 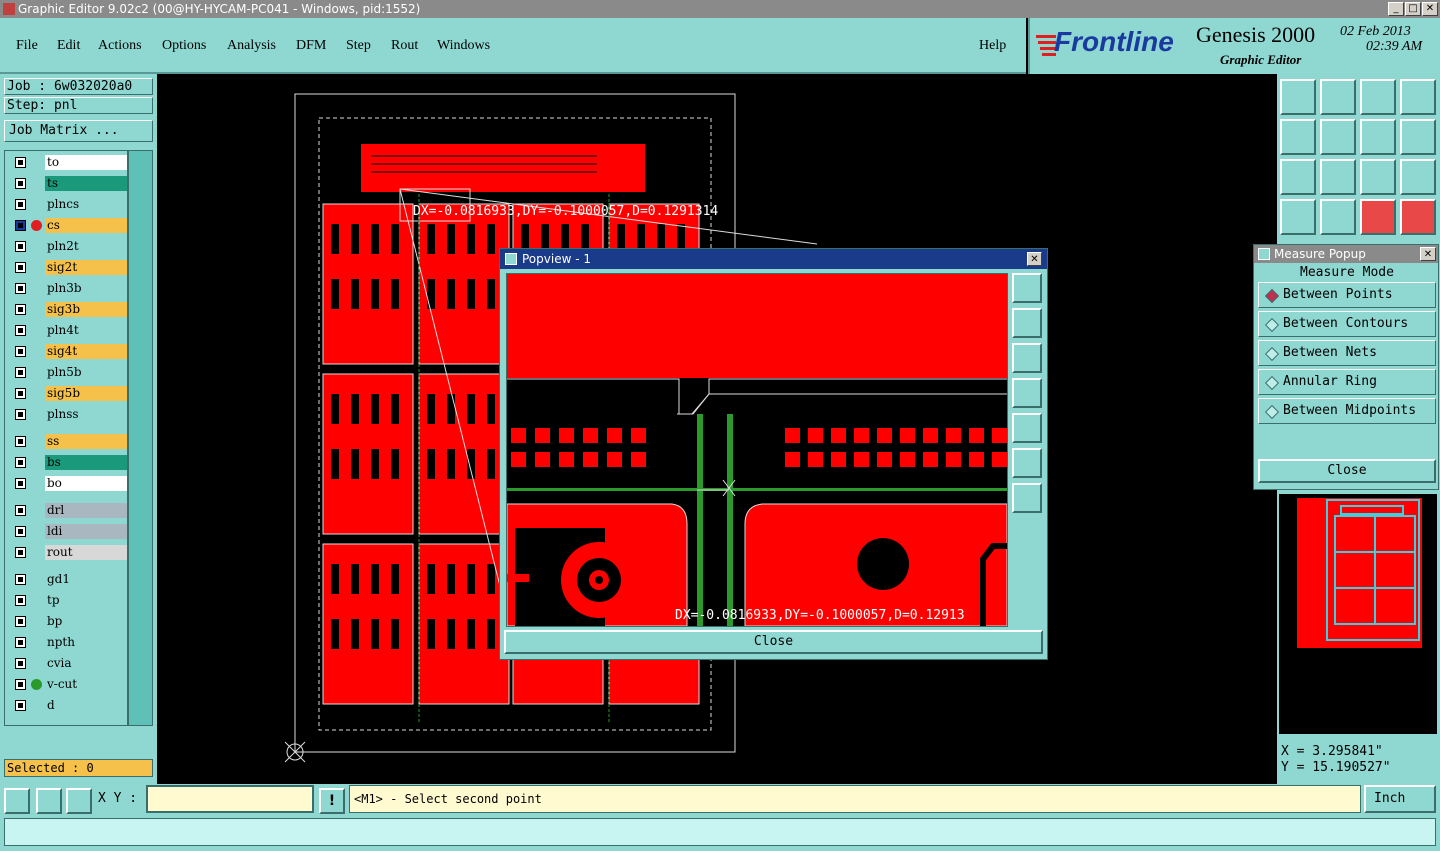 I want to click on menu-rout: Rout, so click(x=404, y=46).